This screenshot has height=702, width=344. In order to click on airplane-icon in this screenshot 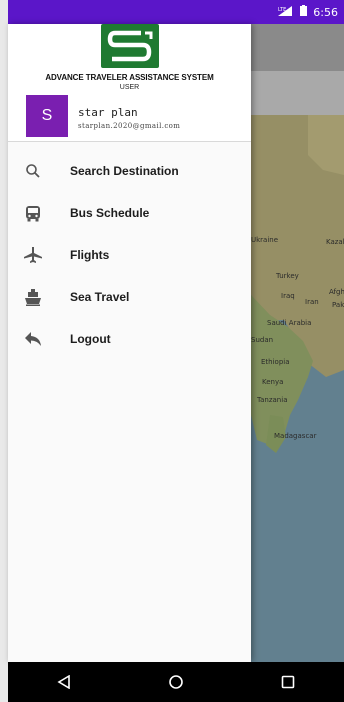, I will do `click(33, 255)`.